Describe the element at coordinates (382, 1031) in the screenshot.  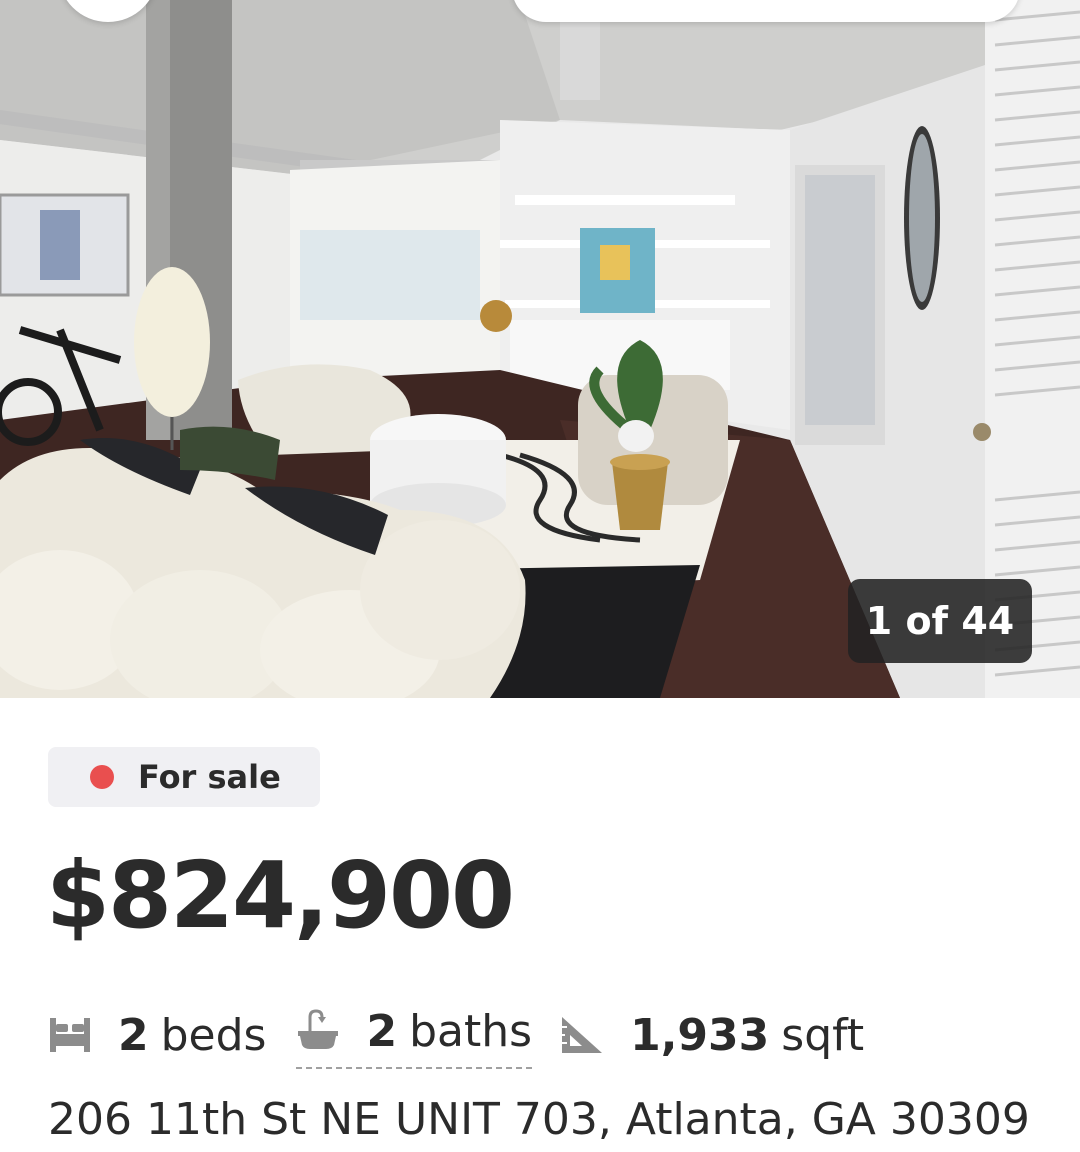
I see `baths-value: 2` at that location.